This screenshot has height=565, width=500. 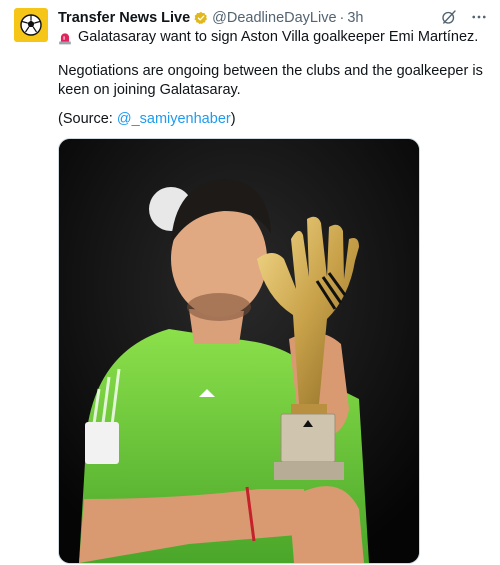 I want to click on grok-icon, so click(x=449, y=17).